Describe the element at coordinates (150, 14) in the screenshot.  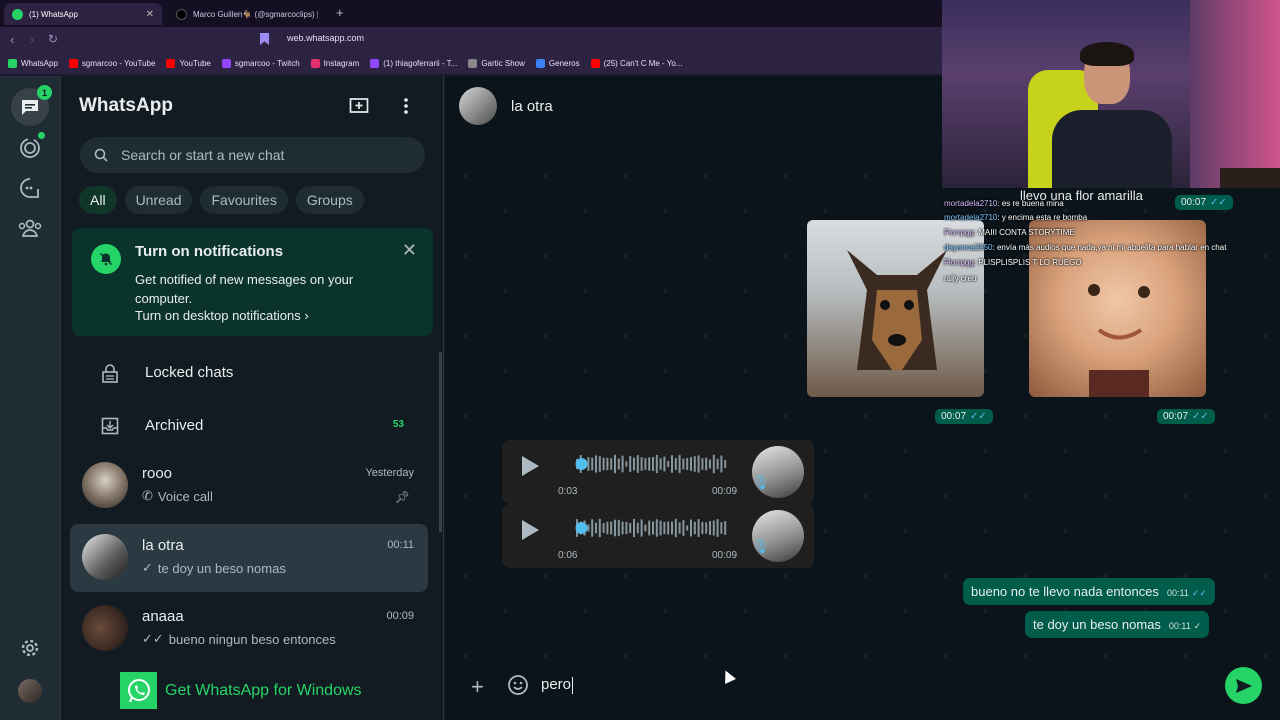
I see `tab-close-icon: ✕` at that location.